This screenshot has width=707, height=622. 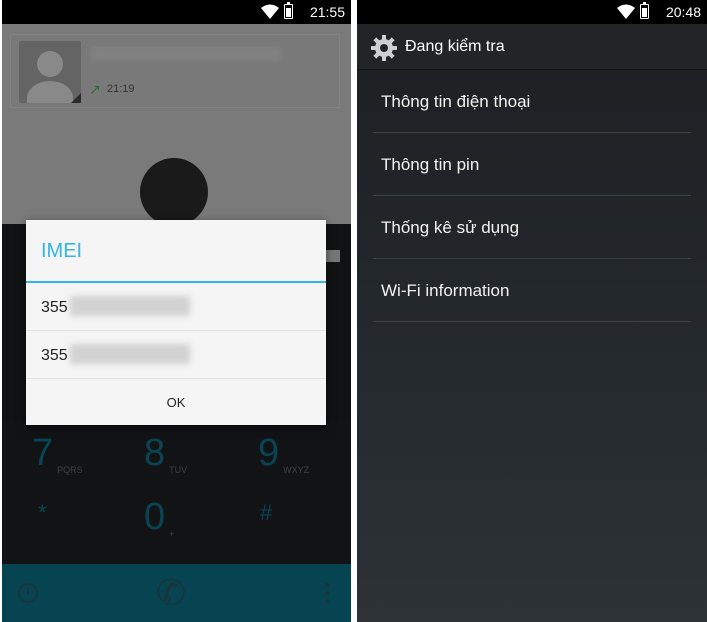 I want to click on gear-icon, so click(x=384, y=48).